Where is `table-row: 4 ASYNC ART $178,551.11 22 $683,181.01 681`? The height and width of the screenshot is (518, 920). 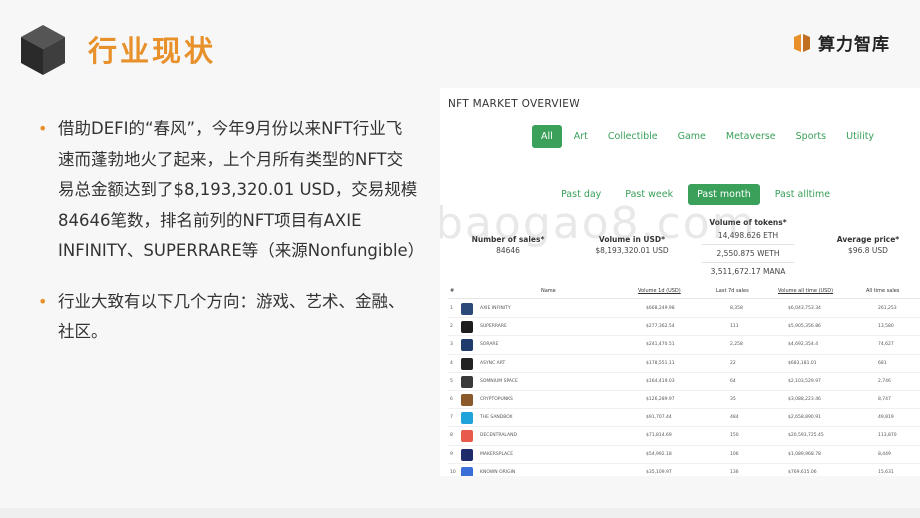
table-row: 4 ASYNC ART $178,551.11 22 $683,181.01 681 is located at coordinates (684, 364).